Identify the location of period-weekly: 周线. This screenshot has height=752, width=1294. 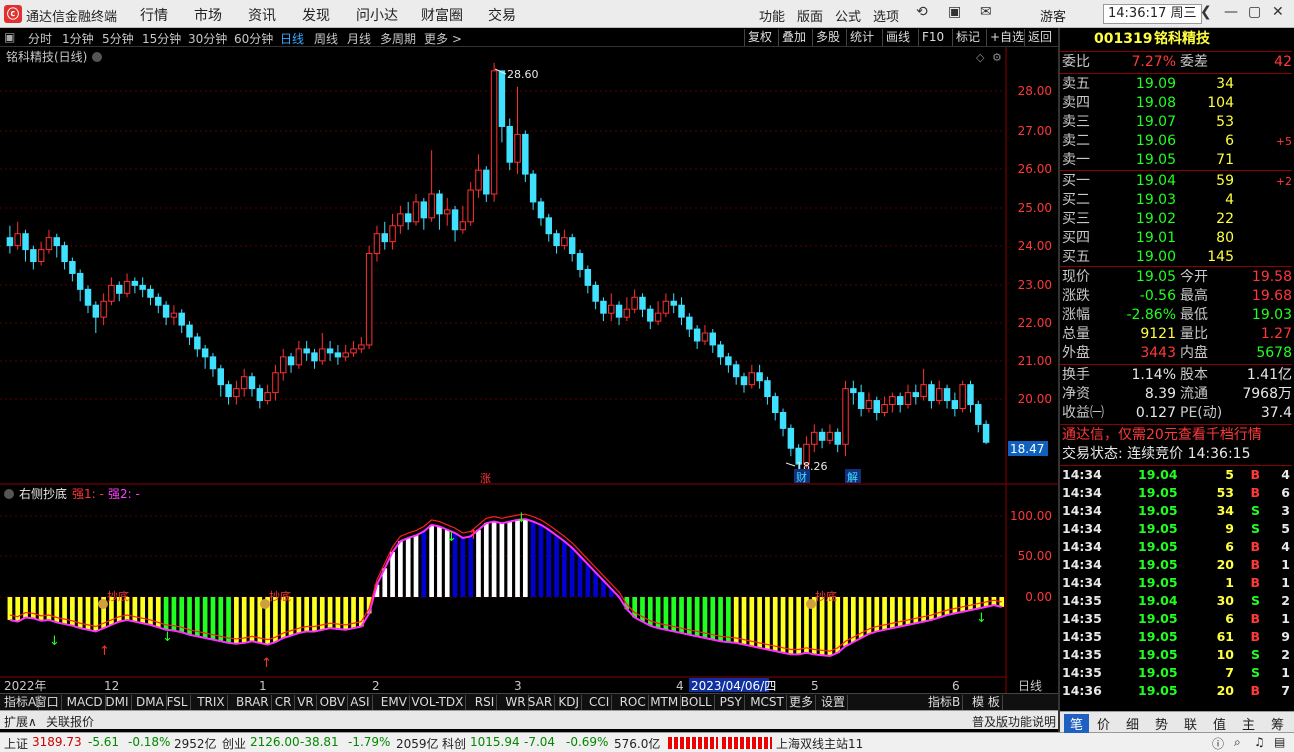
(326, 38).